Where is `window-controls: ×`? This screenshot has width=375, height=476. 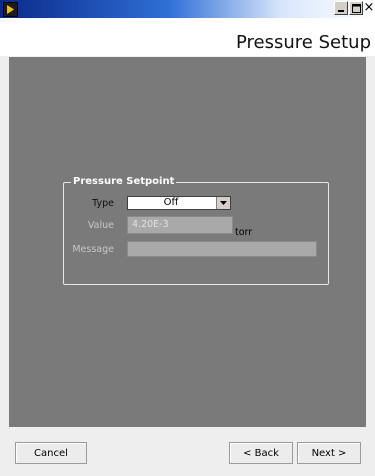 window-controls: × is located at coordinates (353, 8).